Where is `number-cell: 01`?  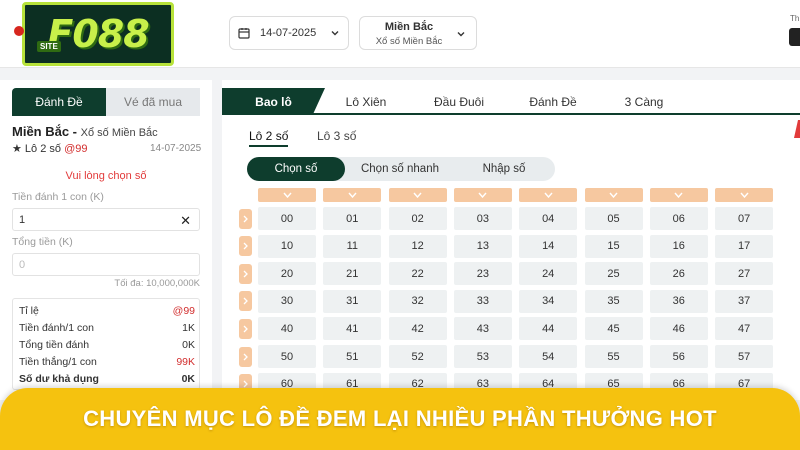 number-cell: 01 is located at coordinates (352, 218).